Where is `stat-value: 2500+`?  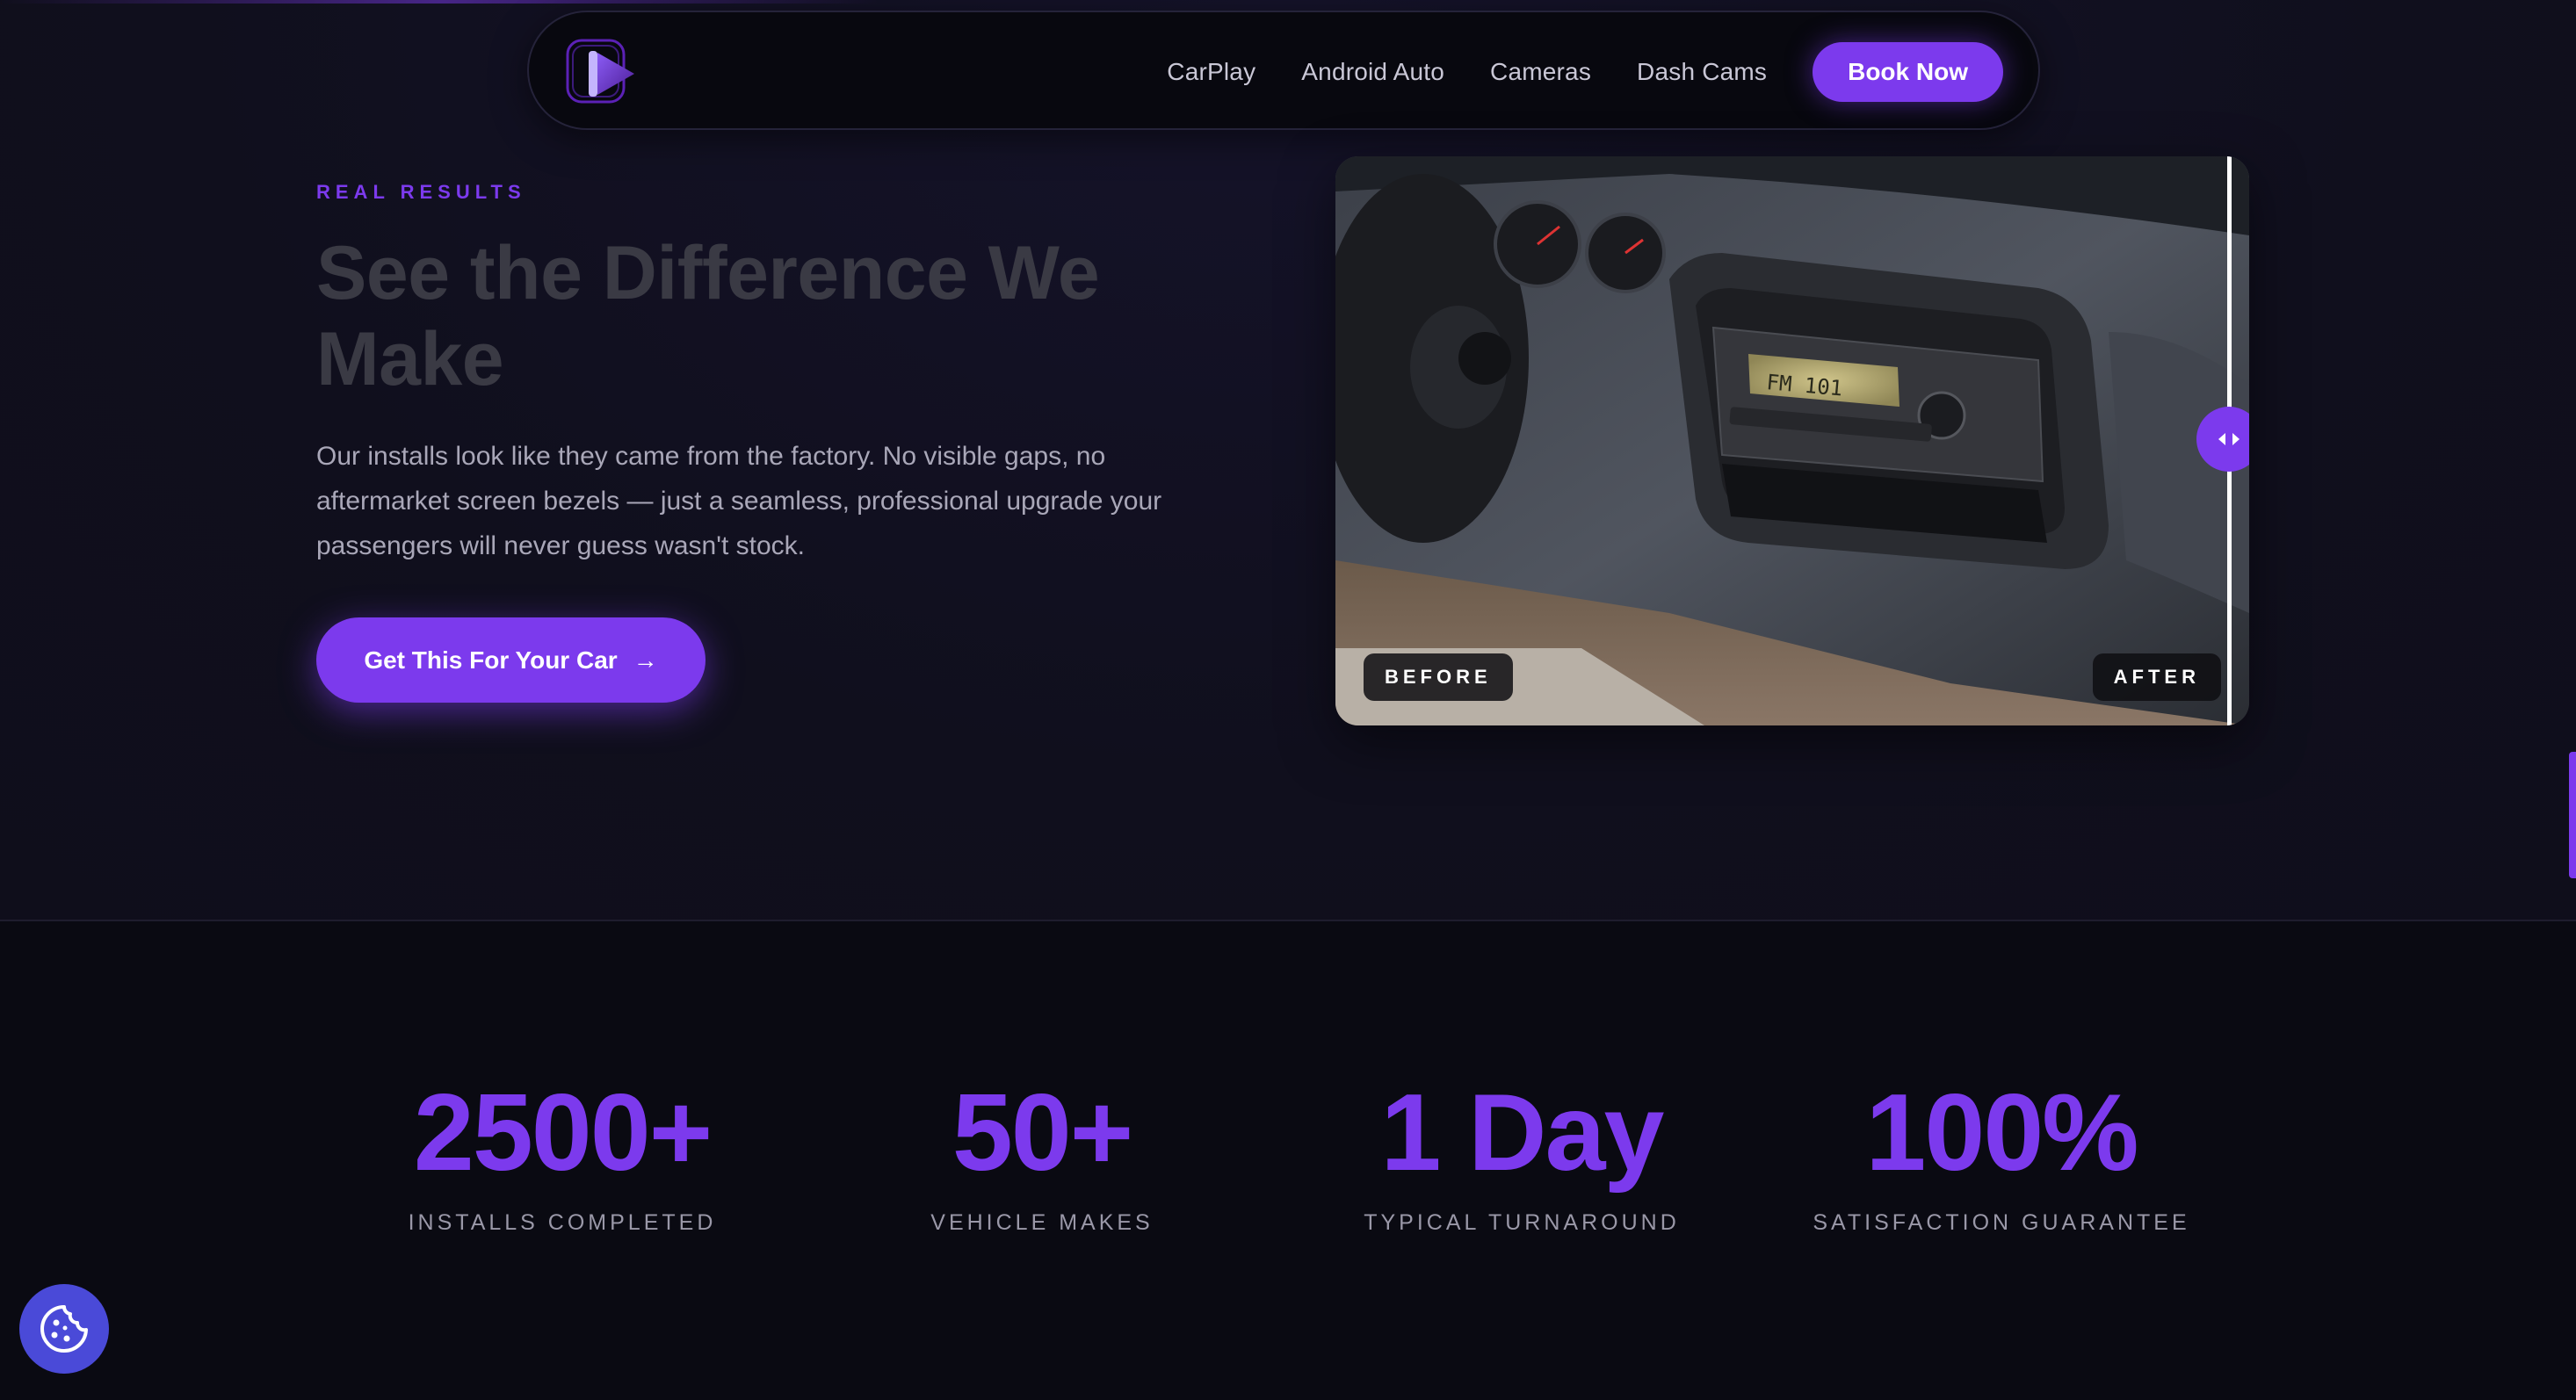
stat-value: 2500+ is located at coordinates (563, 1133).